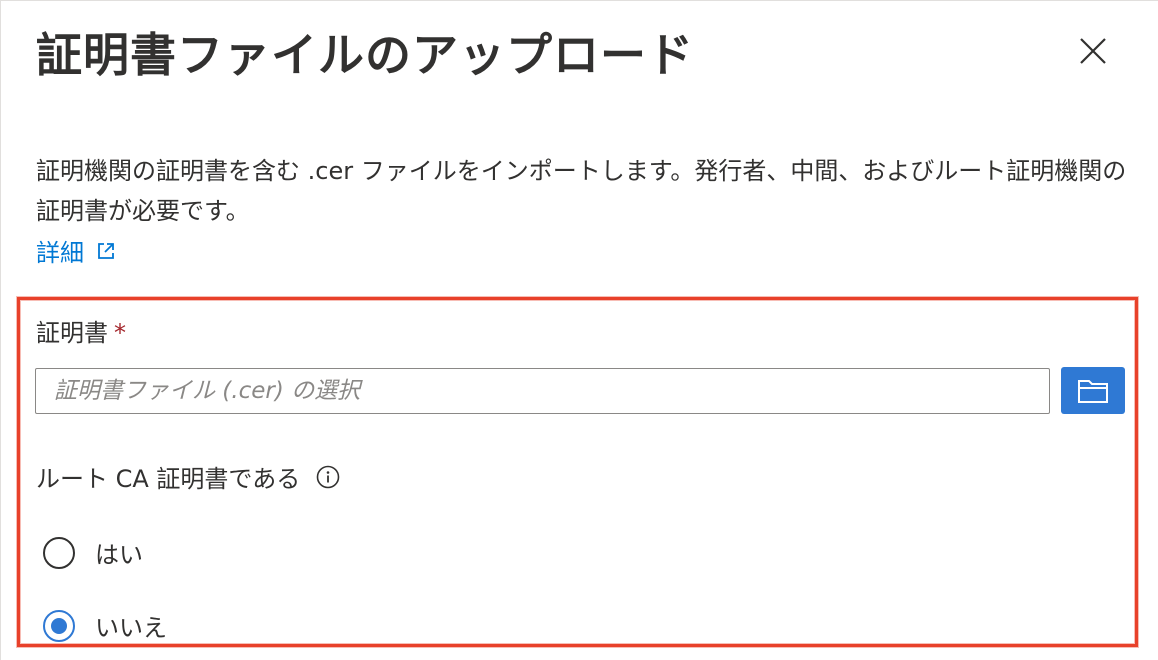  I want to click on browse-file-button, so click(1093, 390).